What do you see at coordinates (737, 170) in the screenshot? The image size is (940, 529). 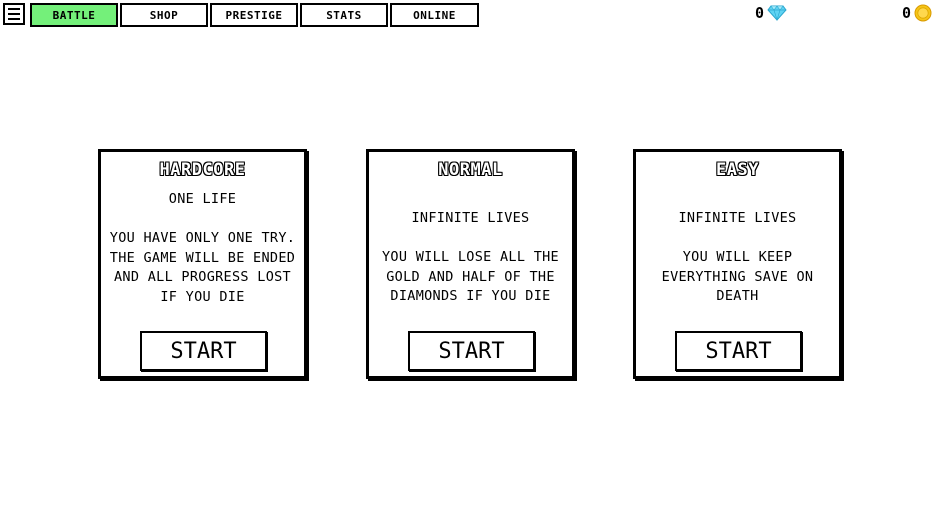 I see `mode-title: EASY` at bounding box center [737, 170].